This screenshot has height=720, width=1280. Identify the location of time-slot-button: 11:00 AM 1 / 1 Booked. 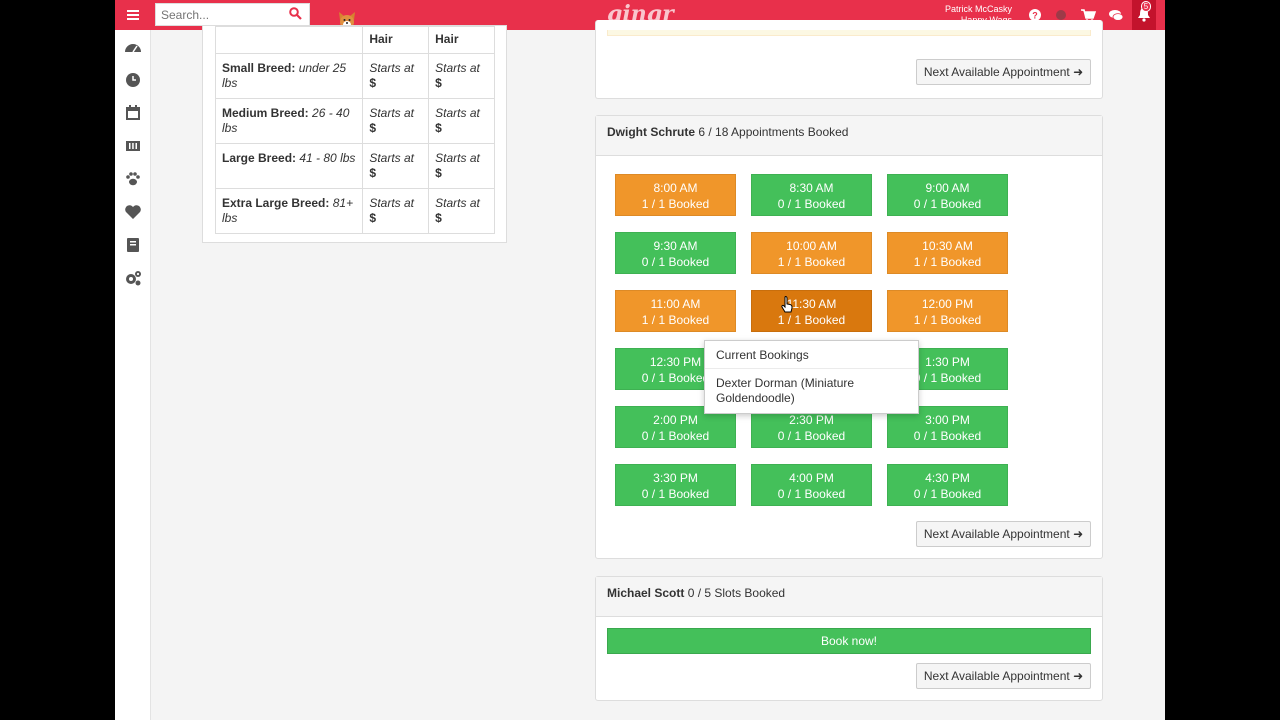
(675, 311).